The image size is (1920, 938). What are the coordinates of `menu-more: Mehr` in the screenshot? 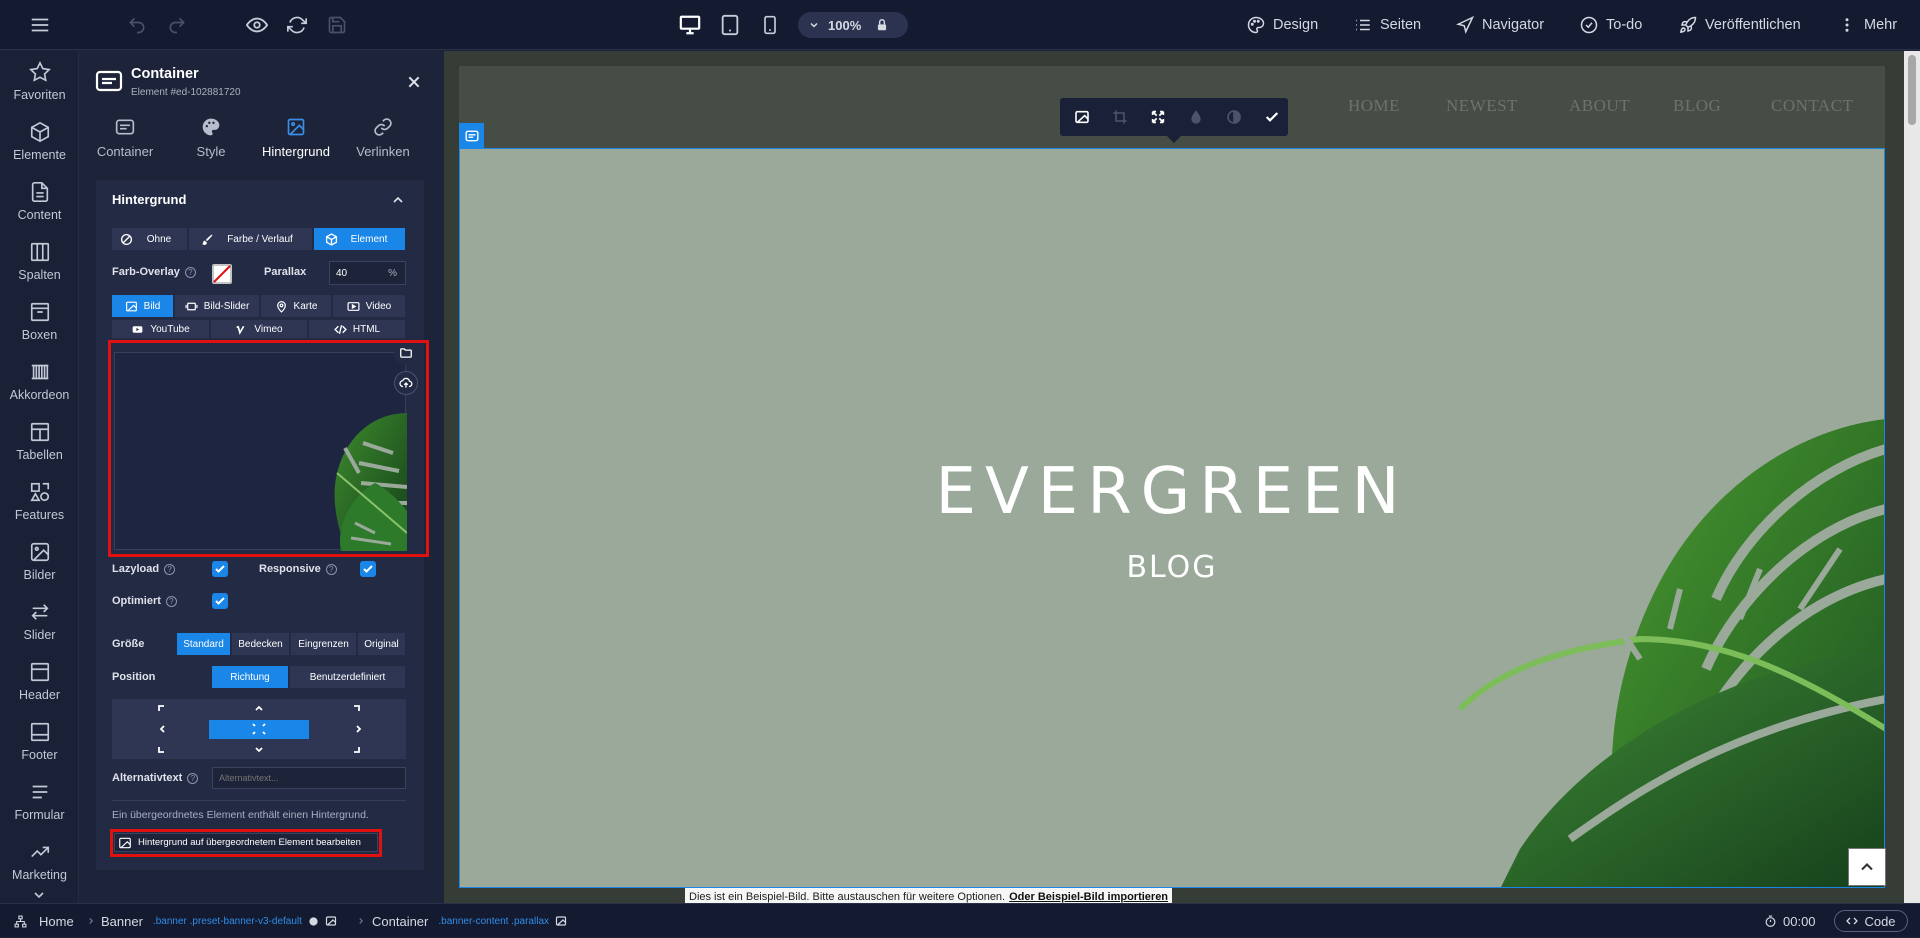 It's located at (1867, 25).